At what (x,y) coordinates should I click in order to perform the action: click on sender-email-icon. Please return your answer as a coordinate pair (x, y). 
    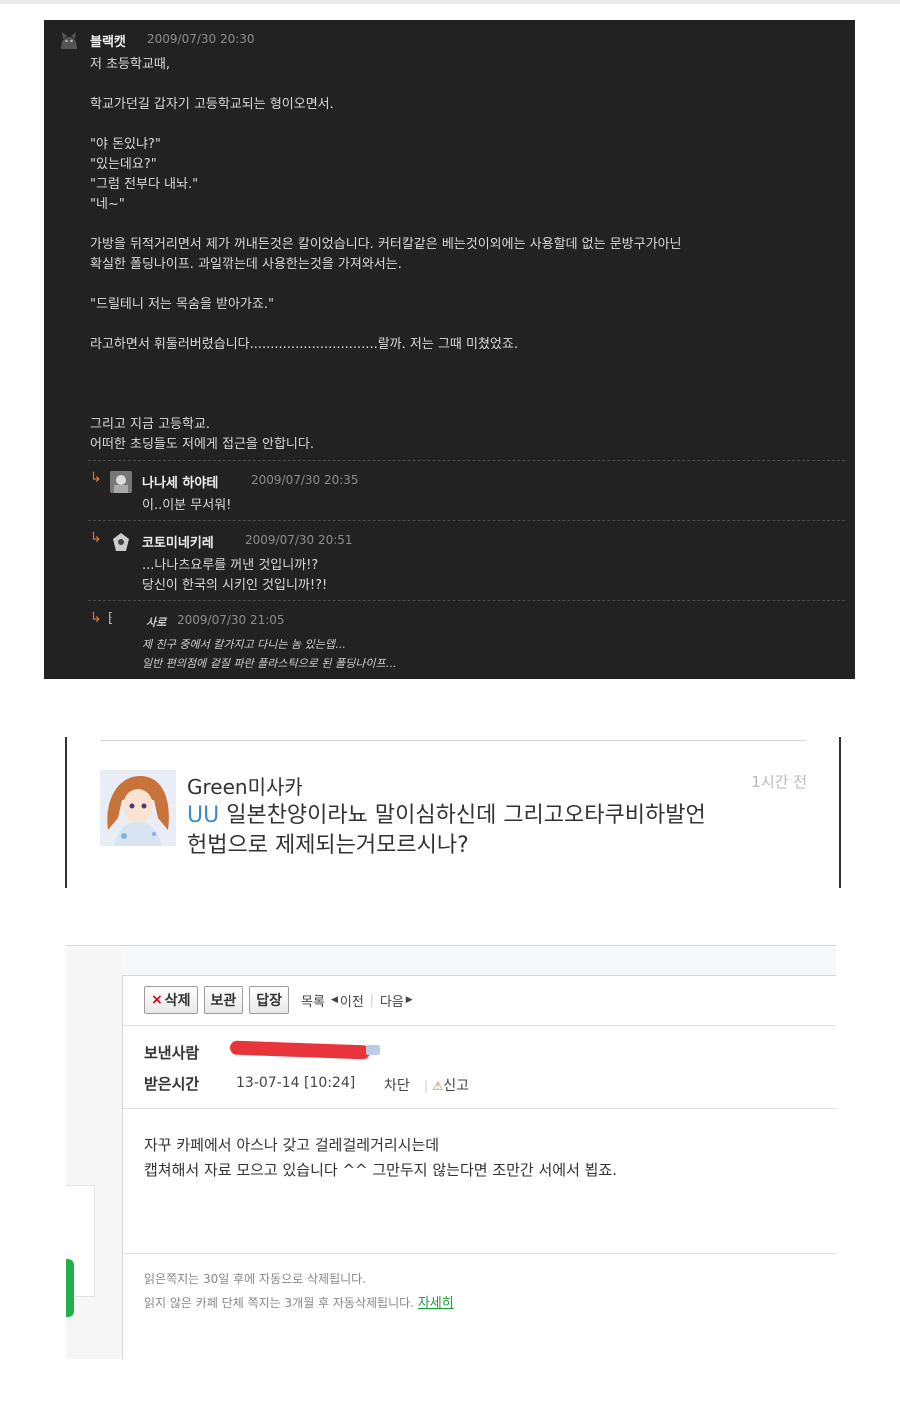
    Looking at the image, I should click on (373, 1050).